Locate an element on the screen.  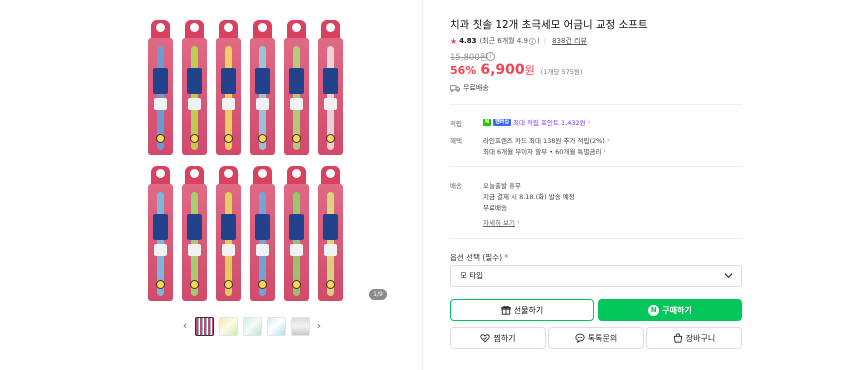
talk-inquiry-button: 톡톡문의 is located at coordinates (596, 338).